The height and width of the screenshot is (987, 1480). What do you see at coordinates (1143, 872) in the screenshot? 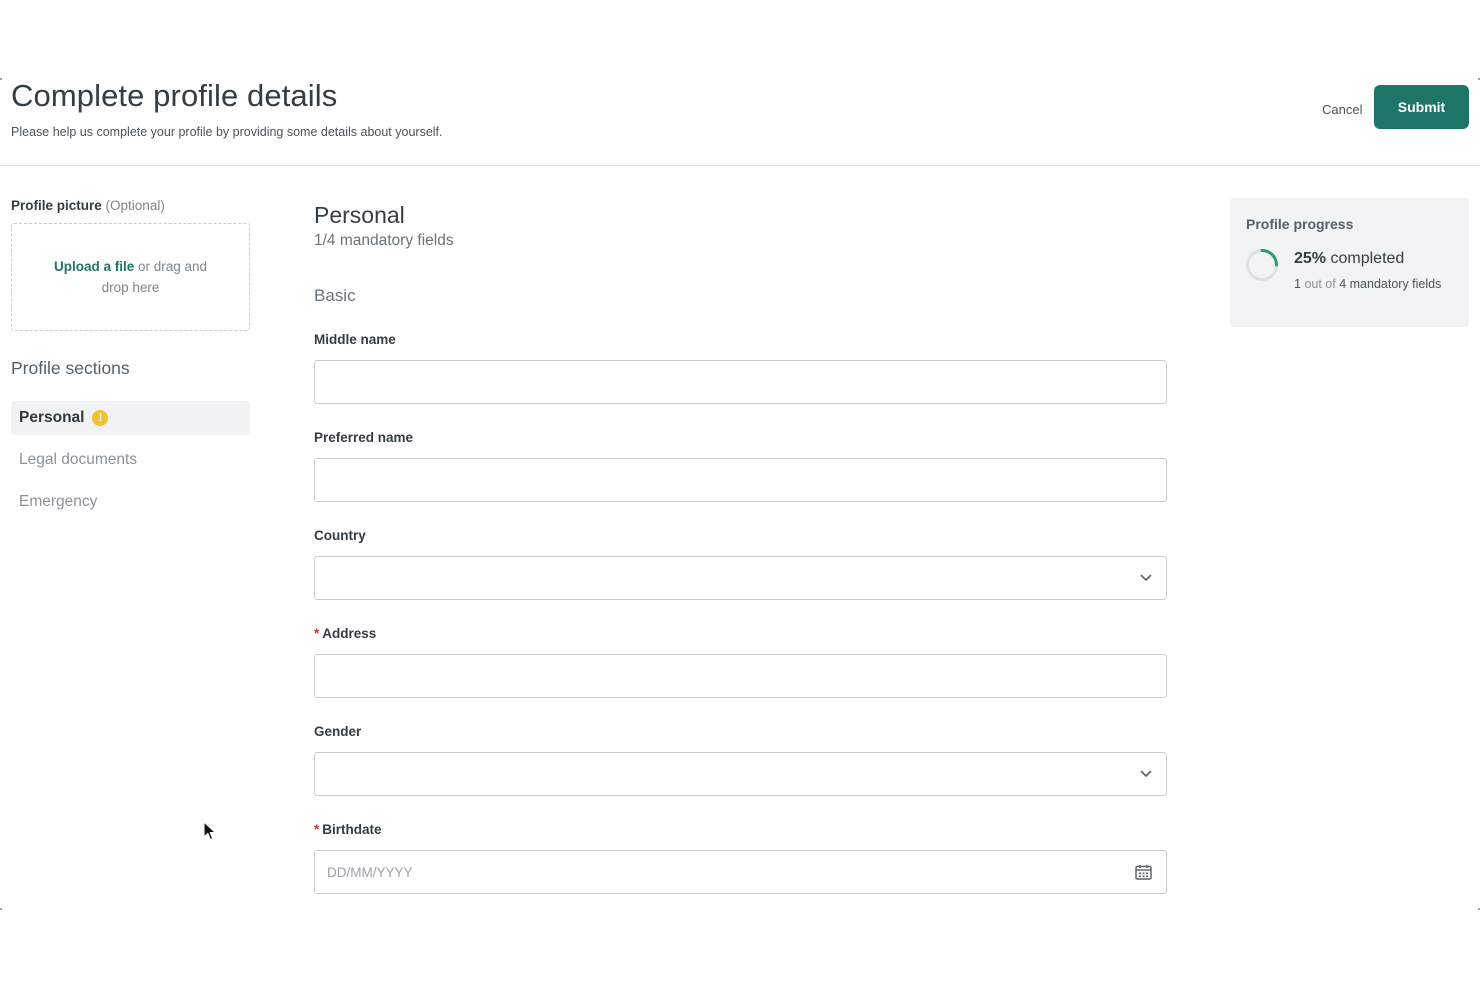
I see `calendar-icon` at bounding box center [1143, 872].